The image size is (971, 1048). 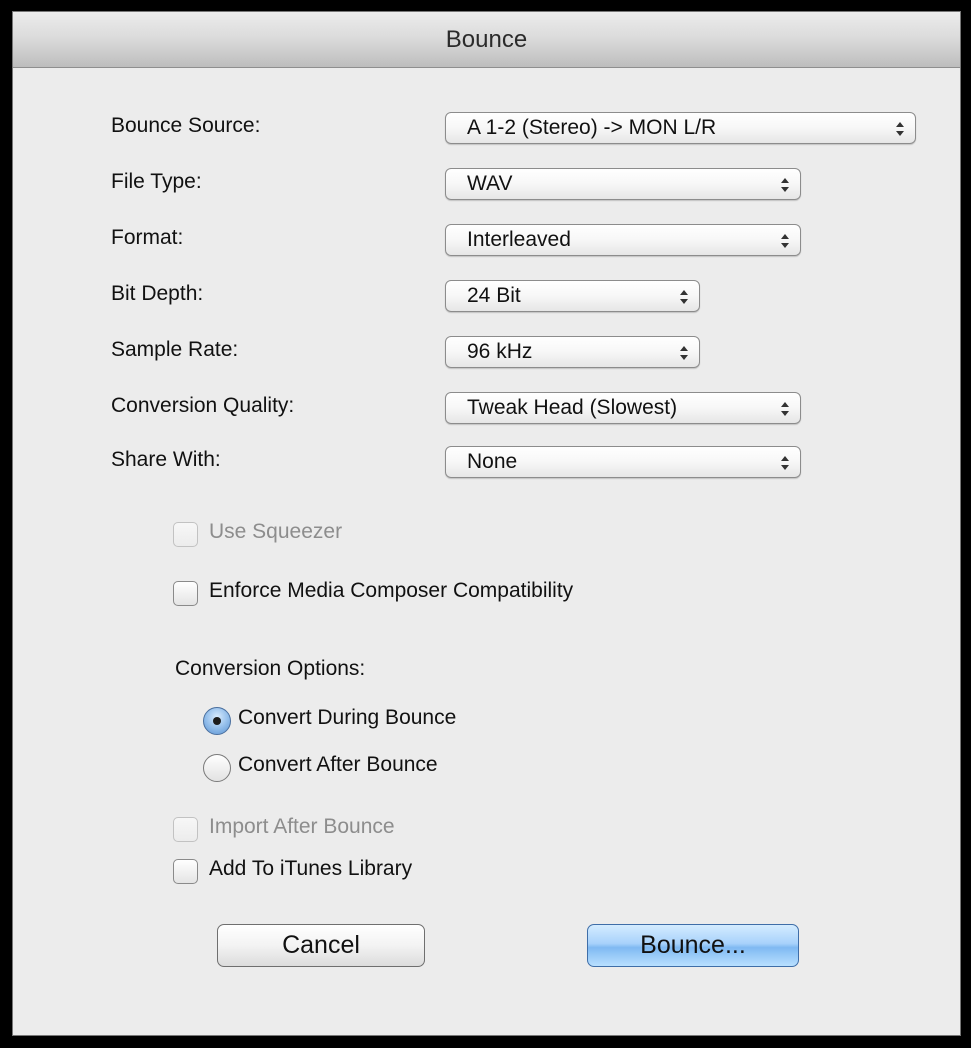 What do you see at coordinates (519, 239) in the screenshot?
I see `format-value: Interleaved` at bounding box center [519, 239].